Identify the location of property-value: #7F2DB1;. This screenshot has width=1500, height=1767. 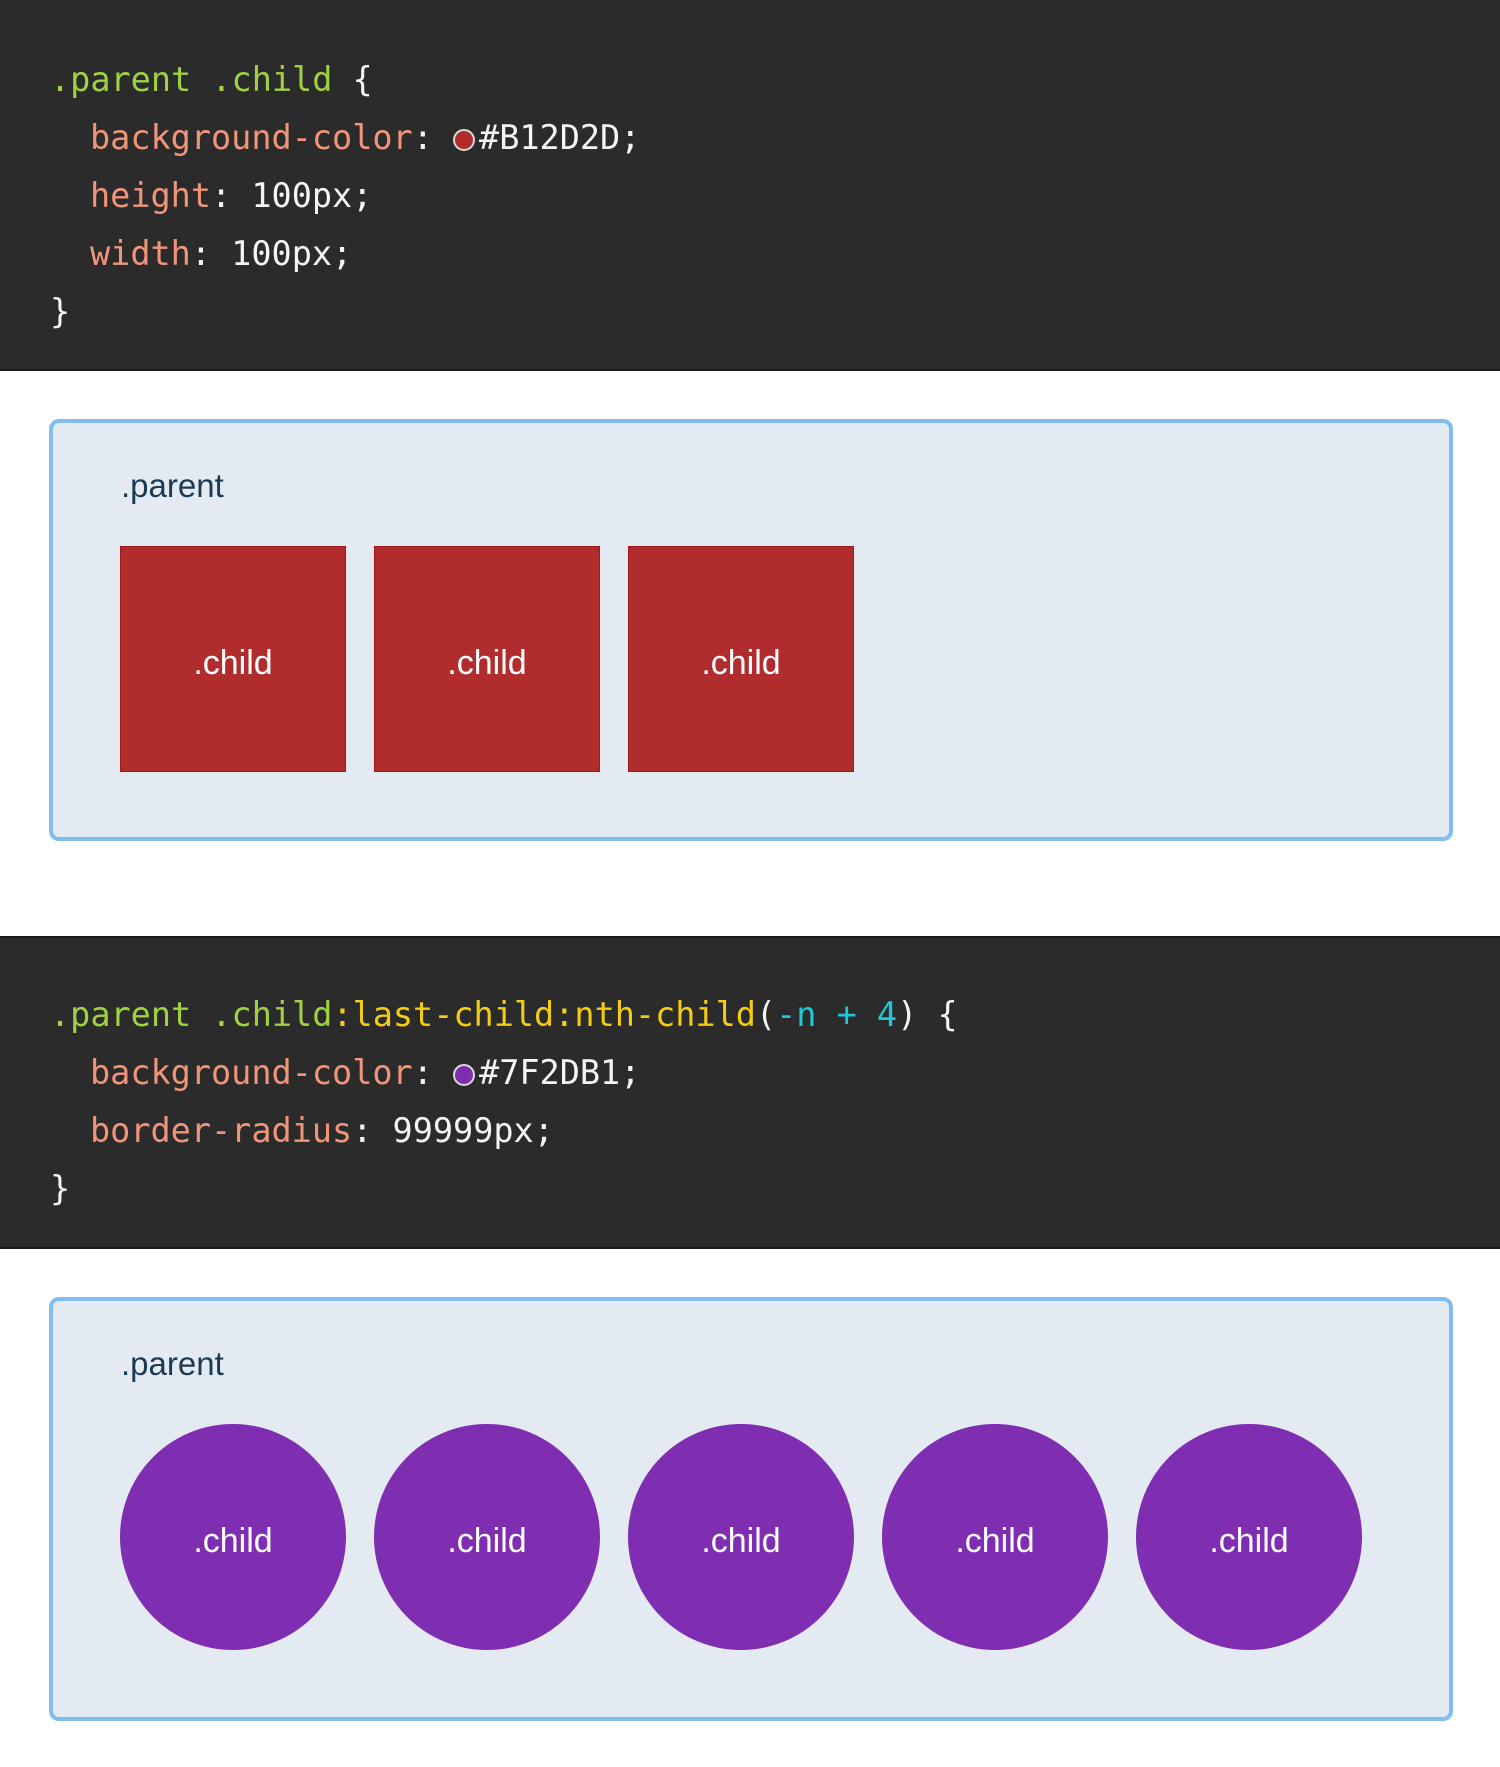
(560, 1072).